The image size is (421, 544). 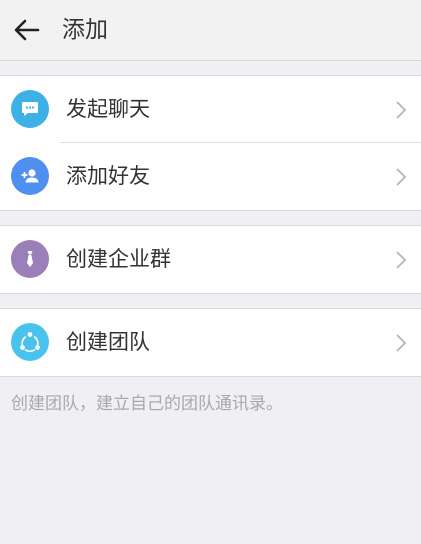 I want to click on top-bar: 添加, so click(x=210, y=30).